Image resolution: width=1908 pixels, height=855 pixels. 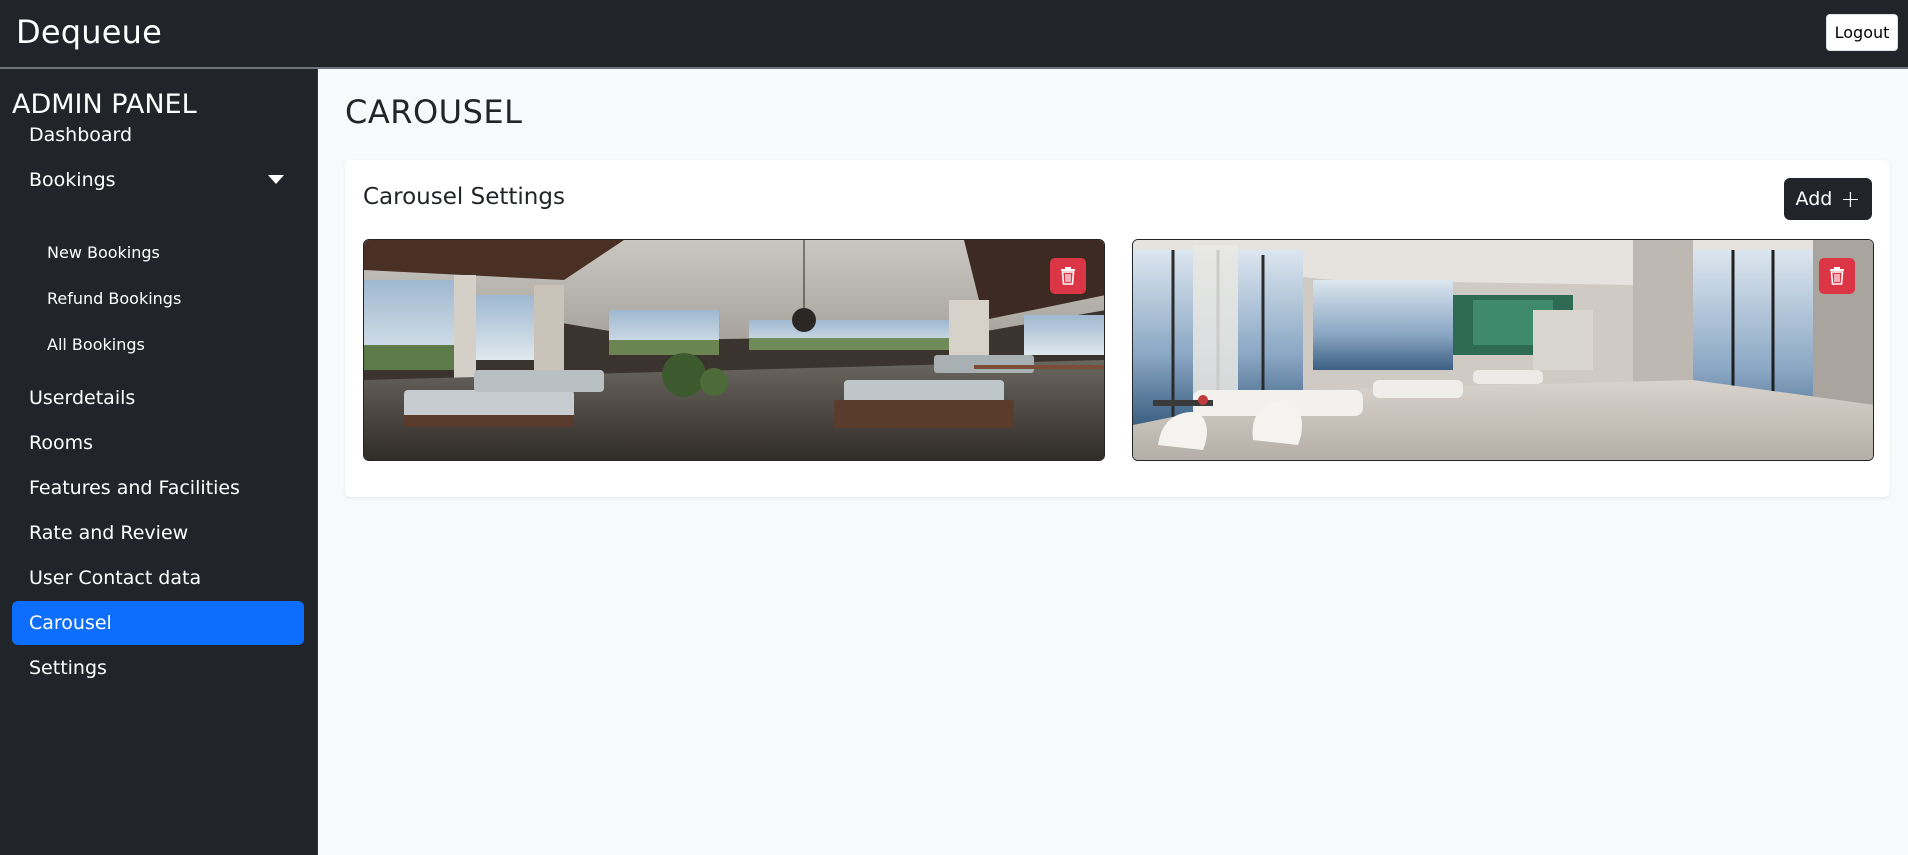 What do you see at coordinates (954, 34) in the screenshot?
I see `top-navbar: Dequeue Logout` at bounding box center [954, 34].